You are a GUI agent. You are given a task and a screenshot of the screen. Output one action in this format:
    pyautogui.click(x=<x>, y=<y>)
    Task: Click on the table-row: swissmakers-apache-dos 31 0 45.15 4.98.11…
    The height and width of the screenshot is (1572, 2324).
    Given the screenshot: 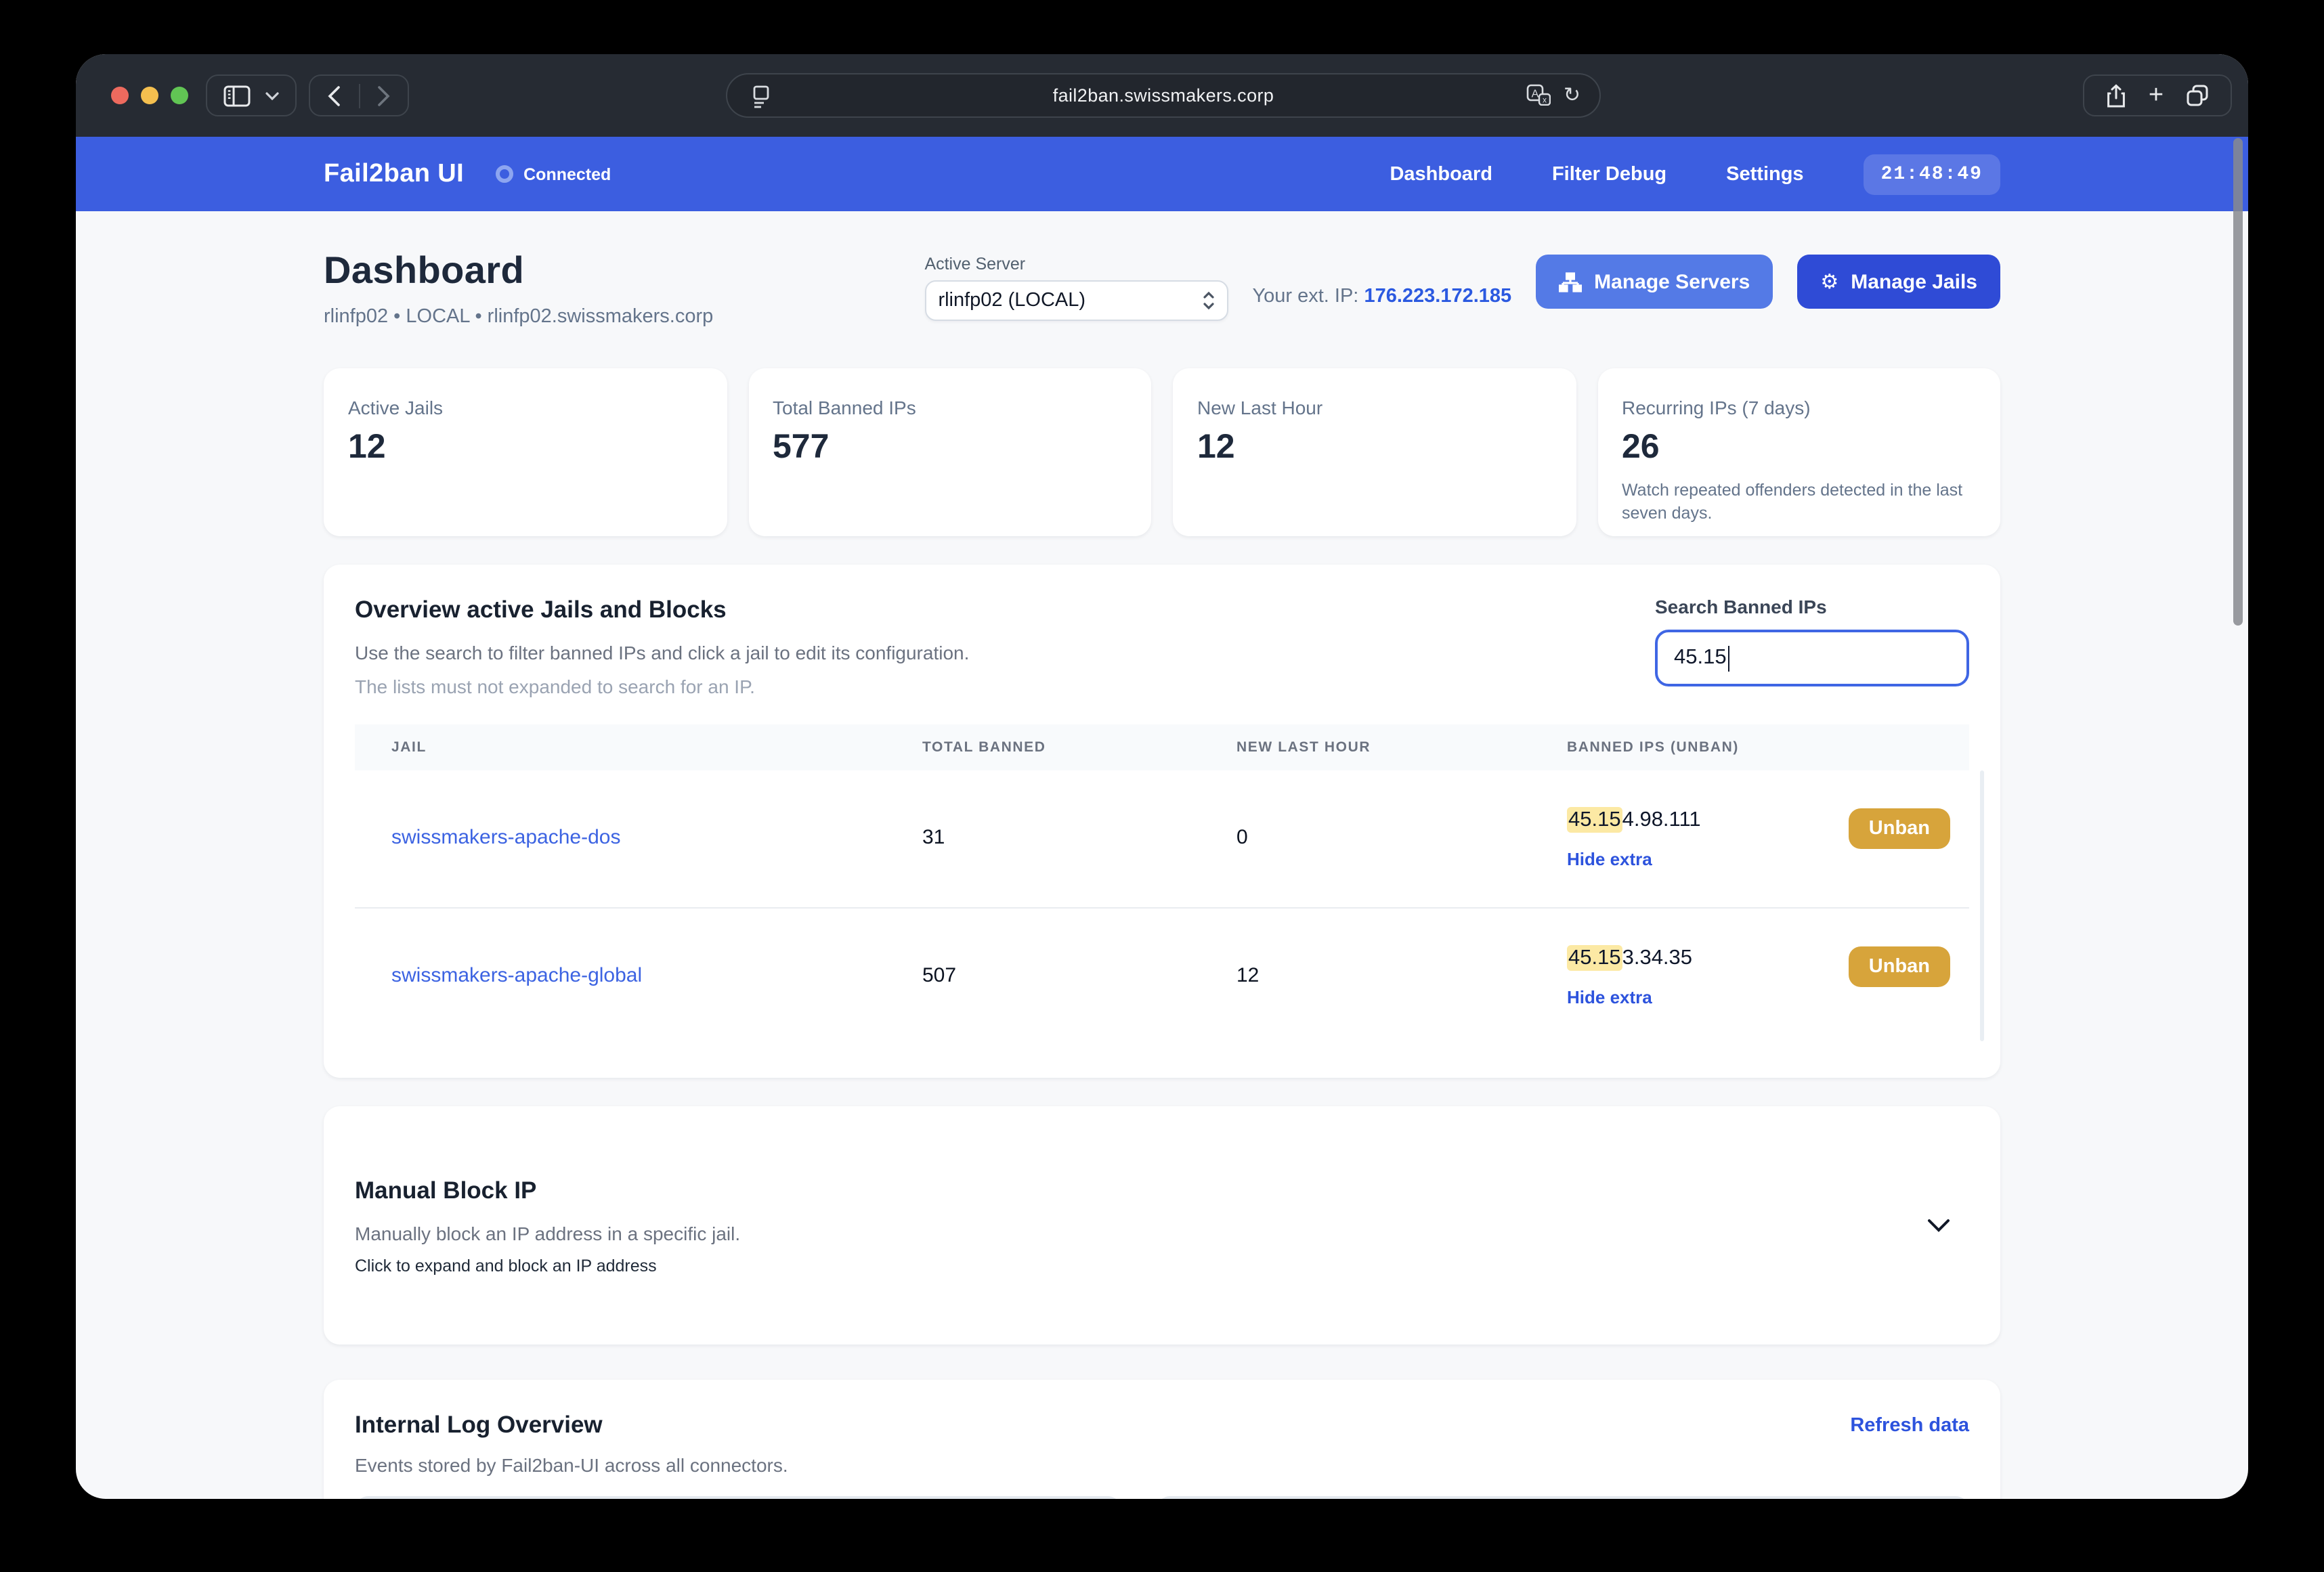 What is the action you would take?
    pyautogui.click(x=1162, y=840)
    